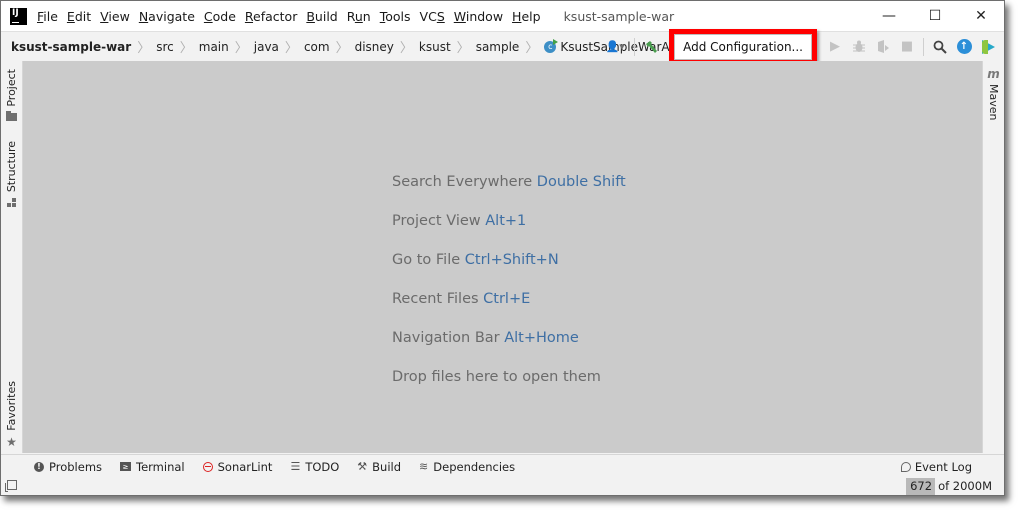  Describe the element at coordinates (435, 299) in the screenshot. I see `hint-text: Recent Files` at that location.